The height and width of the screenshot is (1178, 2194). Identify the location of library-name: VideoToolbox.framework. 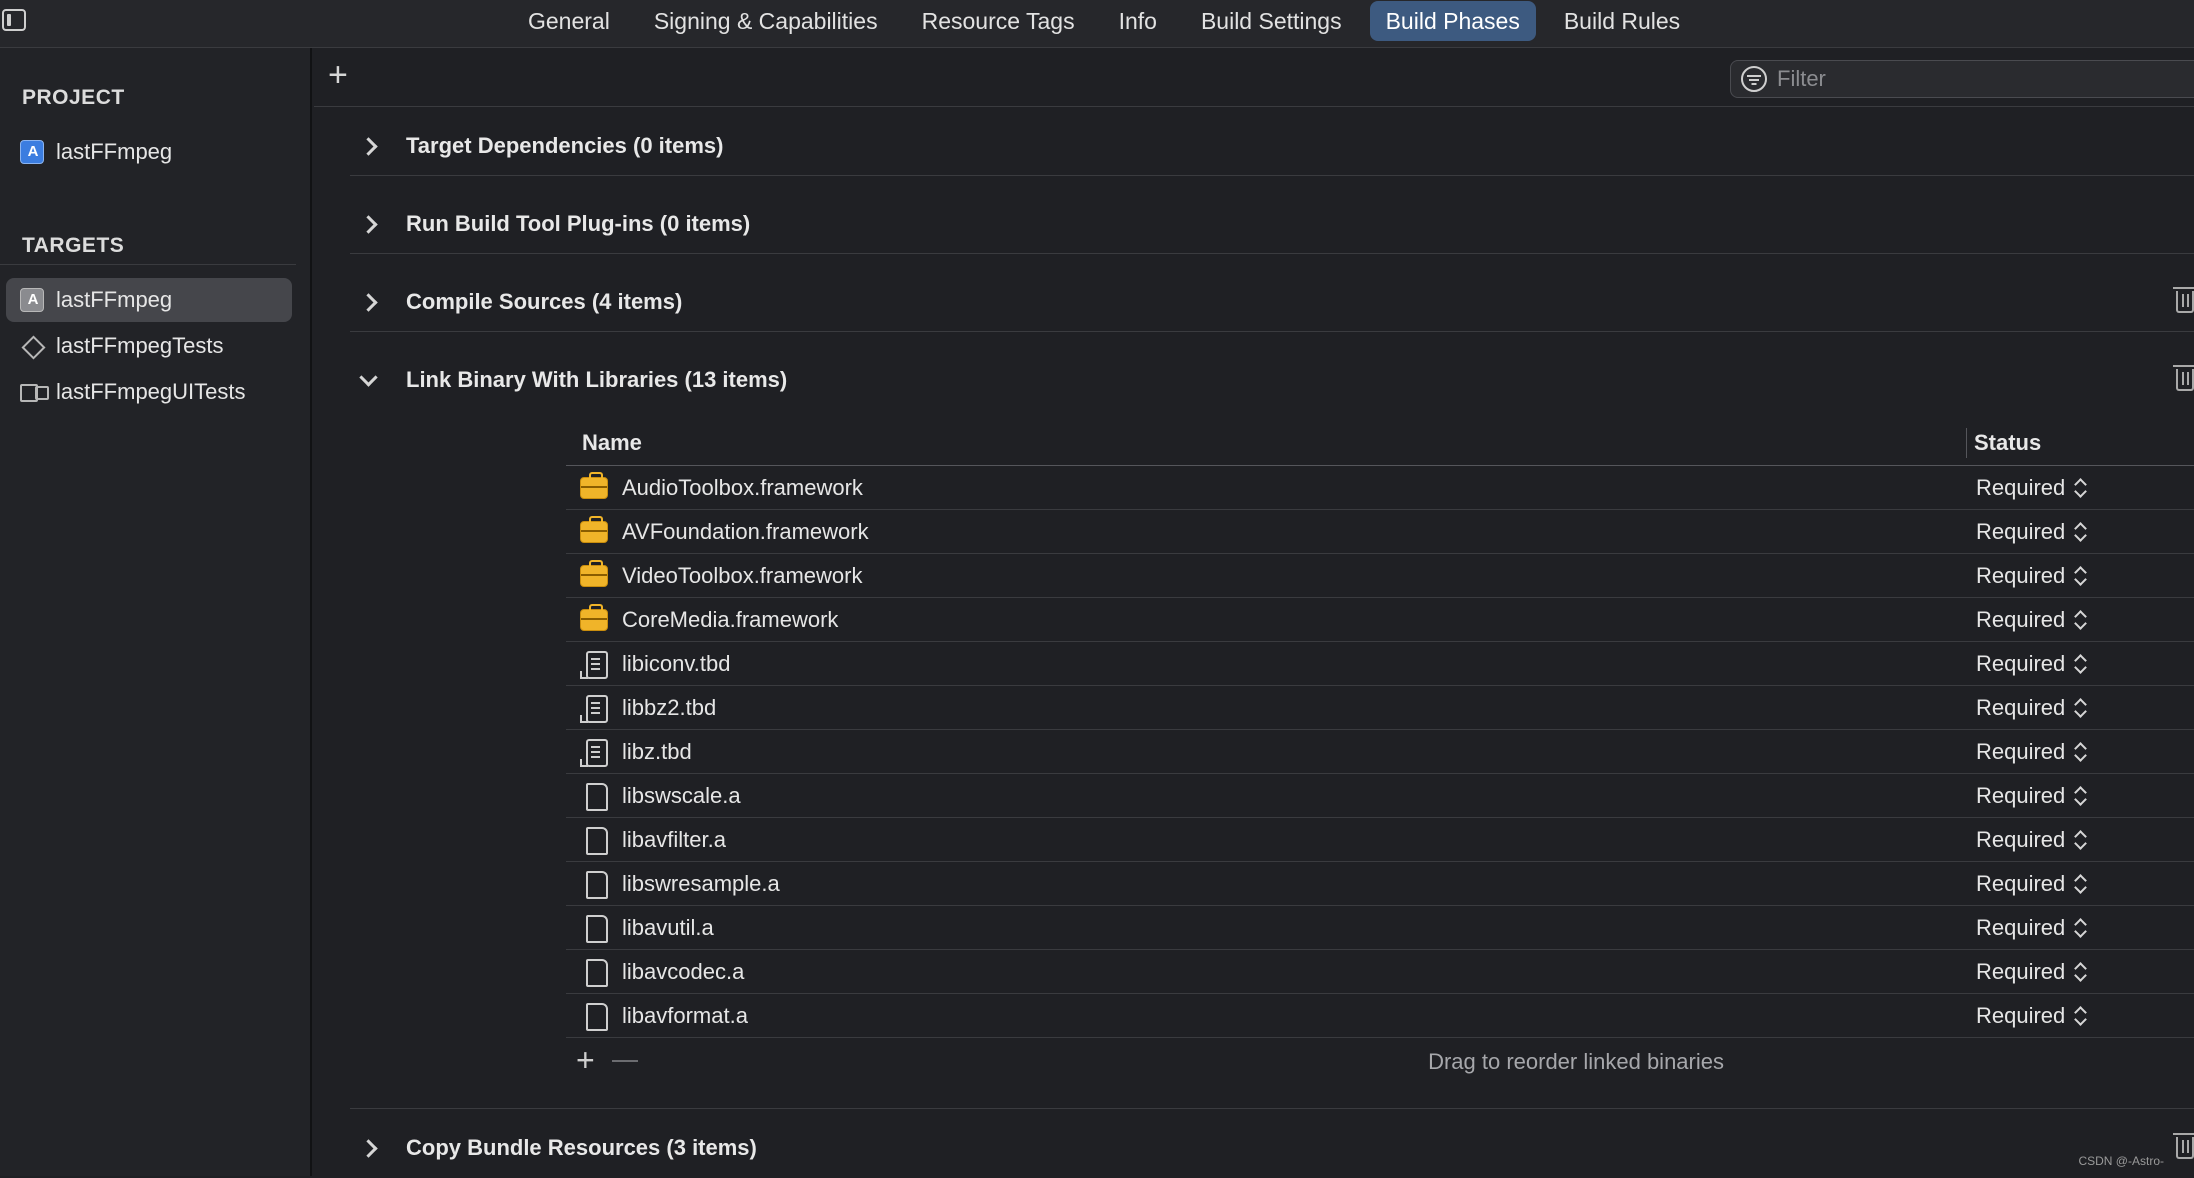
(742, 575).